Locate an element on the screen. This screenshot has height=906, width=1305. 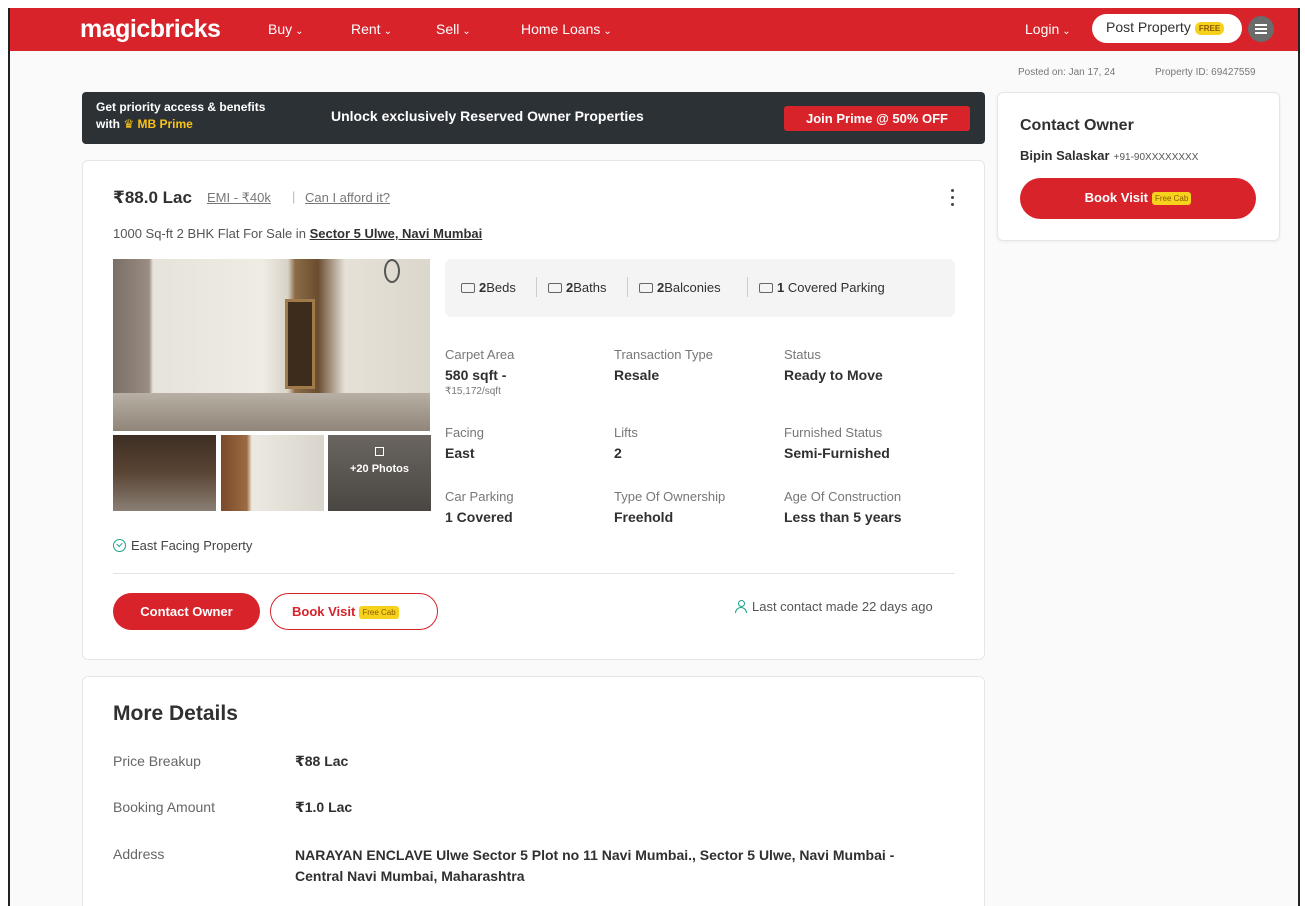
check-circle-icon is located at coordinates (119, 545).